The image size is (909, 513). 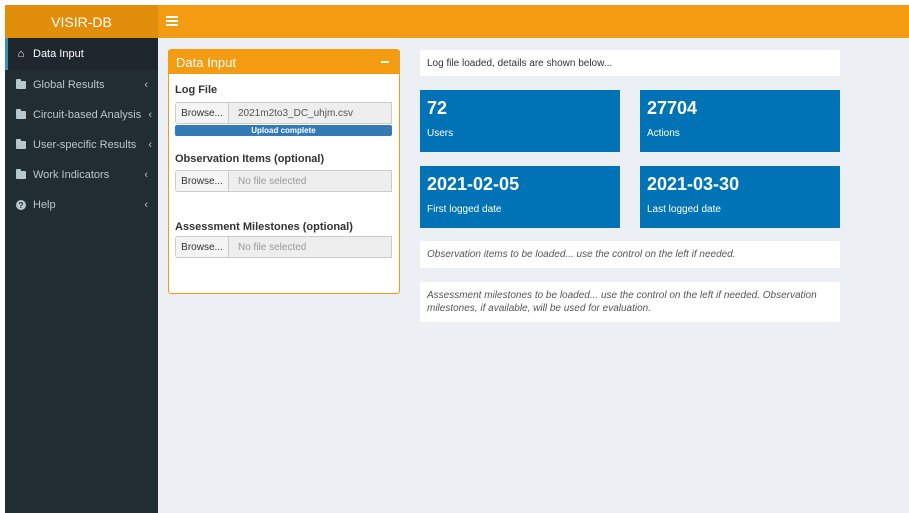 What do you see at coordinates (520, 197) in the screenshot?
I see `first-date-value-box: 2021-02-05 First logged date` at bounding box center [520, 197].